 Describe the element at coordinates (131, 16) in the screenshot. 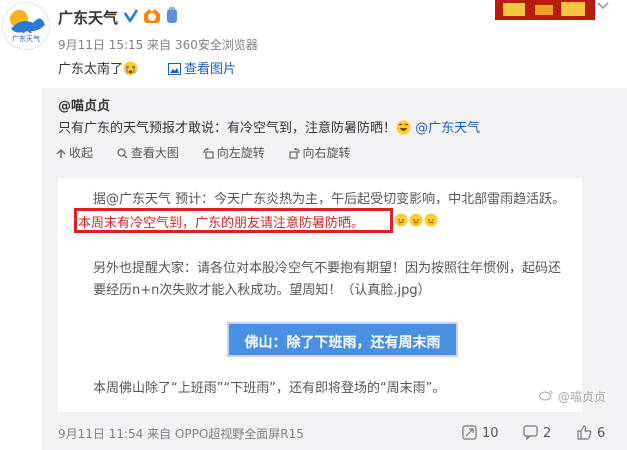

I see `verified-icon` at that location.